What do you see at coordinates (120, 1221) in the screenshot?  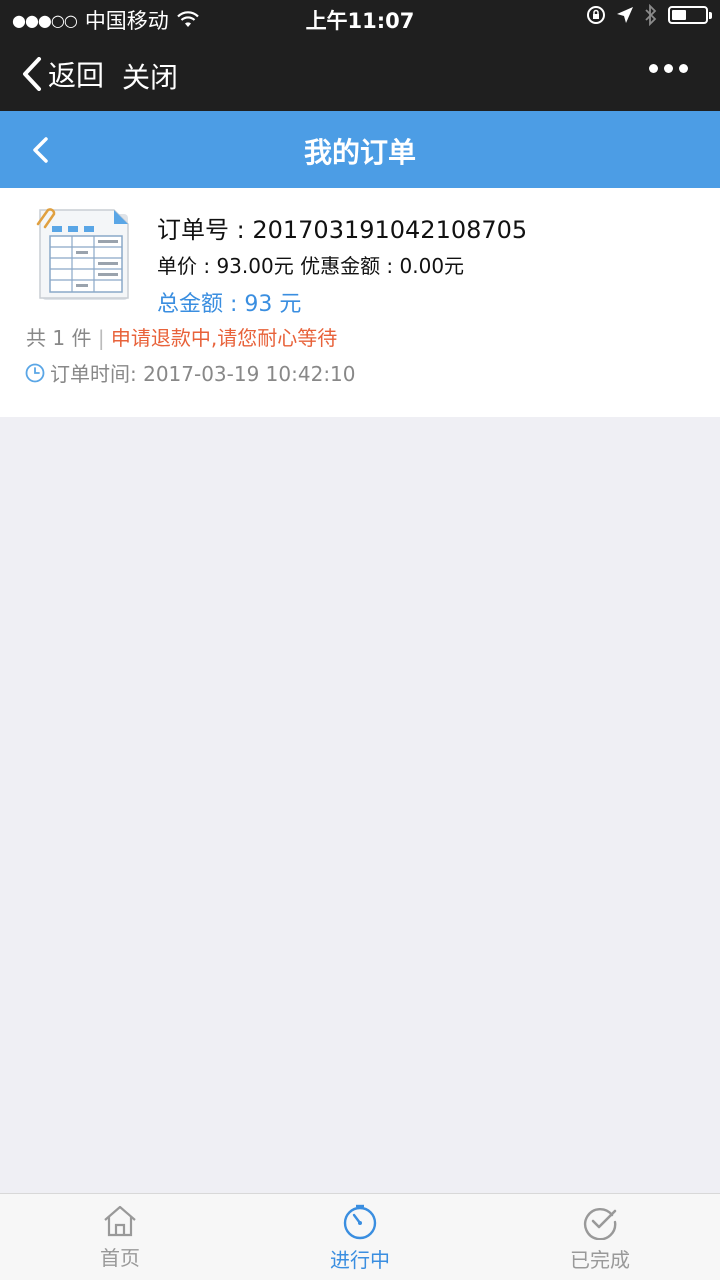 I see `home-icon` at bounding box center [120, 1221].